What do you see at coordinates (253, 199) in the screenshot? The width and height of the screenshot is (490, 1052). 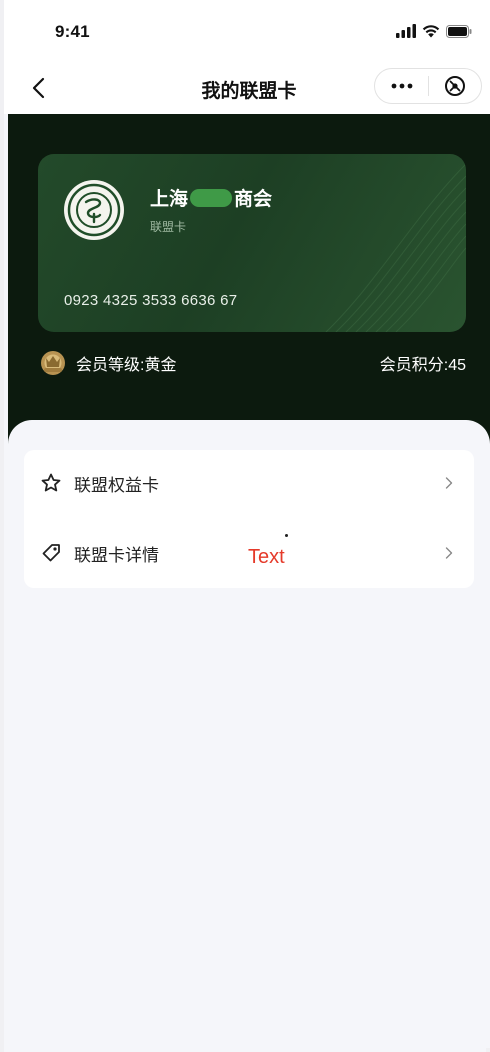 I see `card-org-name-suffix: 商会` at bounding box center [253, 199].